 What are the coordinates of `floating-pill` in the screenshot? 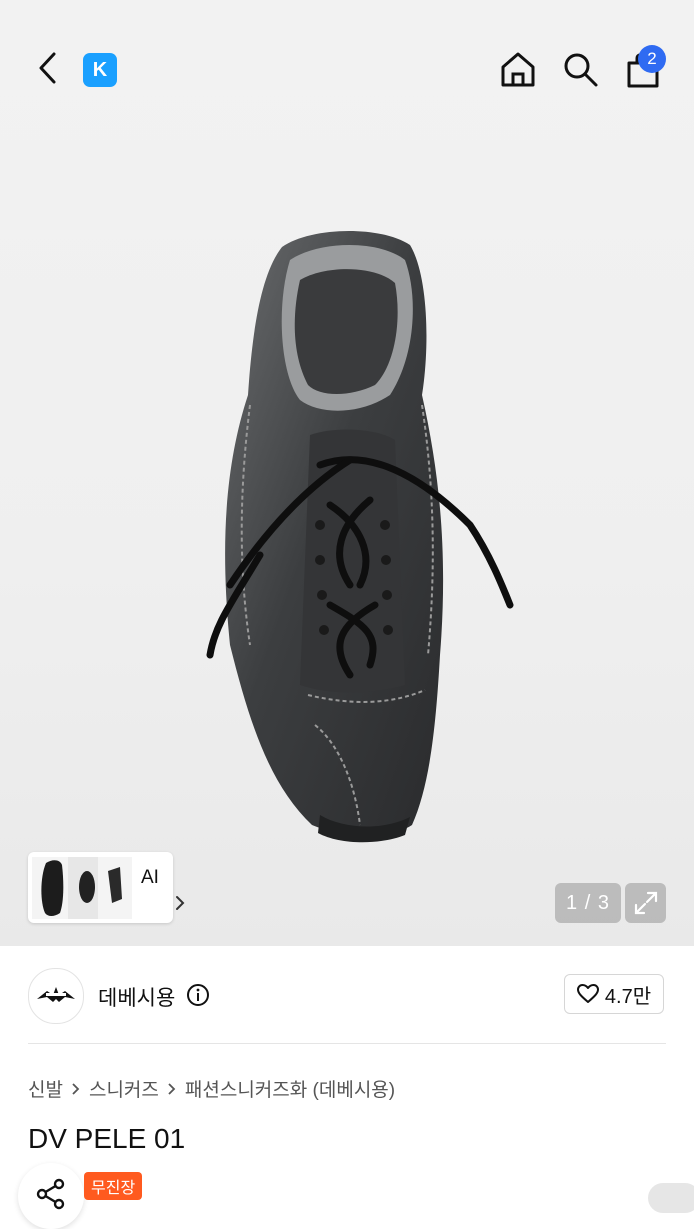 It's located at (671, 1198).